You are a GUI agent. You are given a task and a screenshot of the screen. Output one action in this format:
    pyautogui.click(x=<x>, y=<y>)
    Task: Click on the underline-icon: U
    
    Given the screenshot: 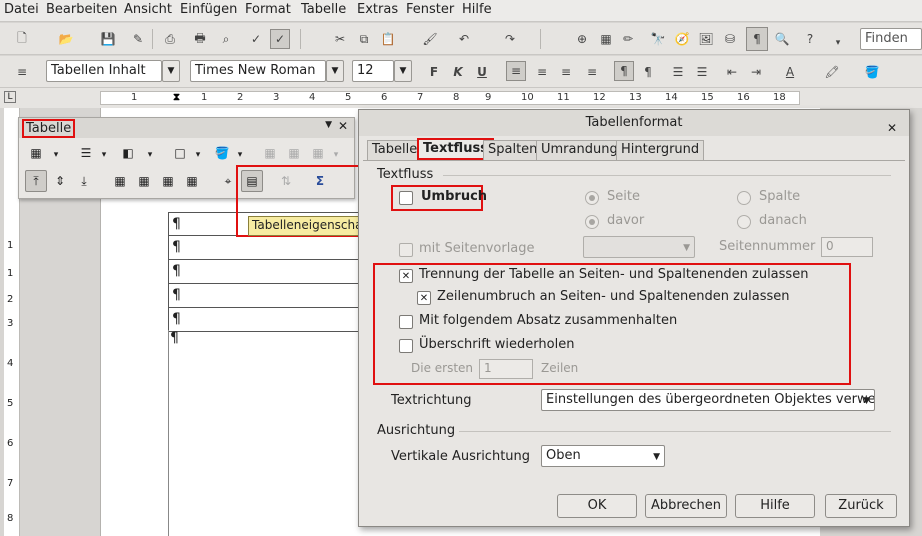 What is the action you would take?
    pyautogui.click(x=482, y=72)
    